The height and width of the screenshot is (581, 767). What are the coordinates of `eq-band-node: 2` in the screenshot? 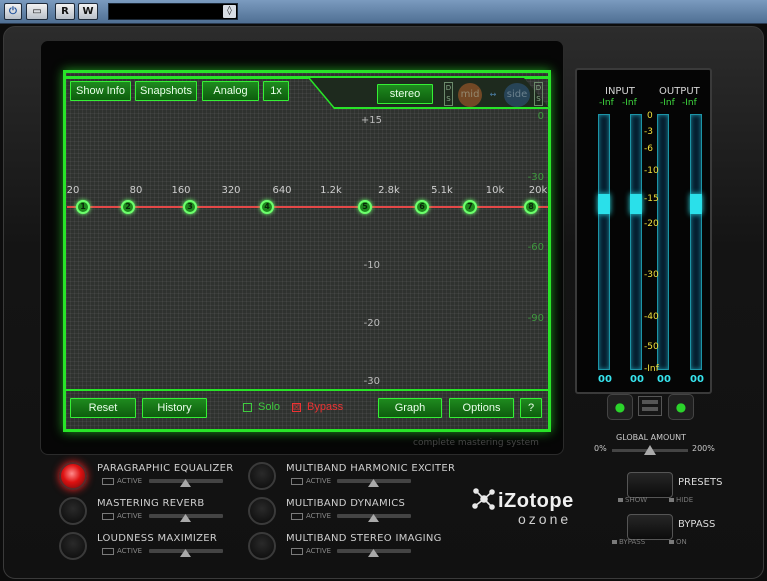 It's located at (128, 207).